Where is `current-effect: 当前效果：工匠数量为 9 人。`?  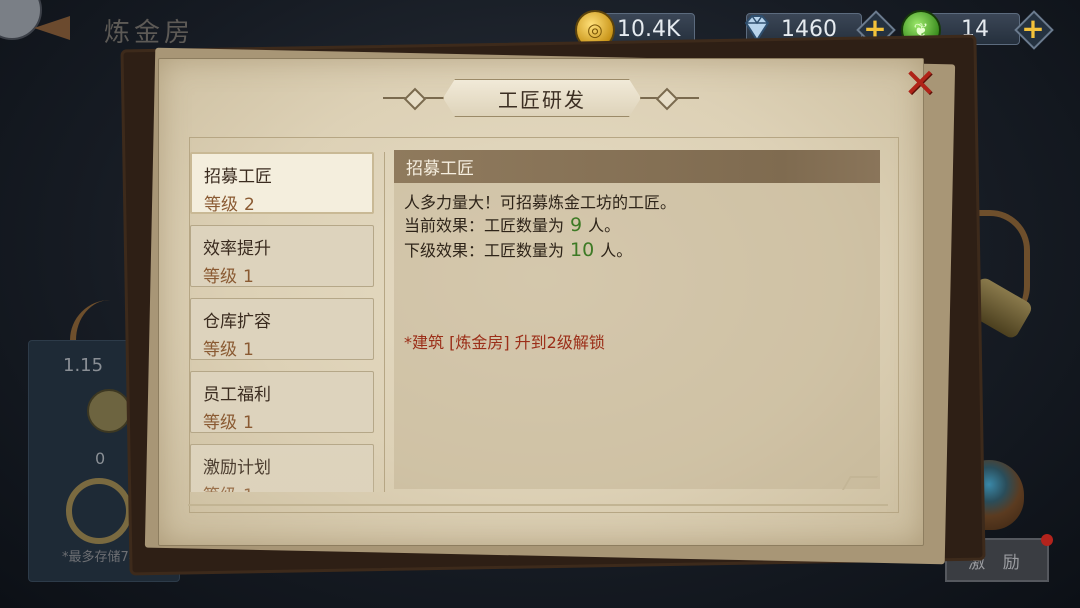
current-effect: 当前效果：工匠数量为 9 人。 is located at coordinates (512, 225).